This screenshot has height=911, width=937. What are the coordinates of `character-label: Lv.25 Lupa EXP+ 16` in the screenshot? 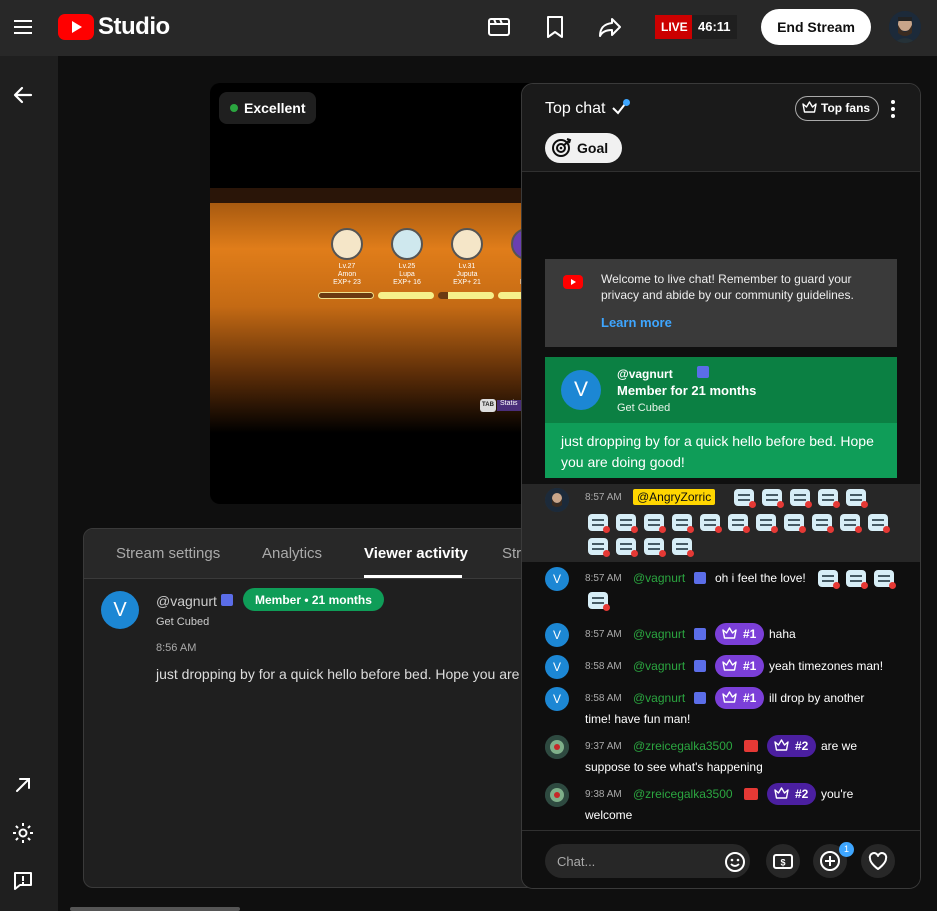 It's located at (407, 274).